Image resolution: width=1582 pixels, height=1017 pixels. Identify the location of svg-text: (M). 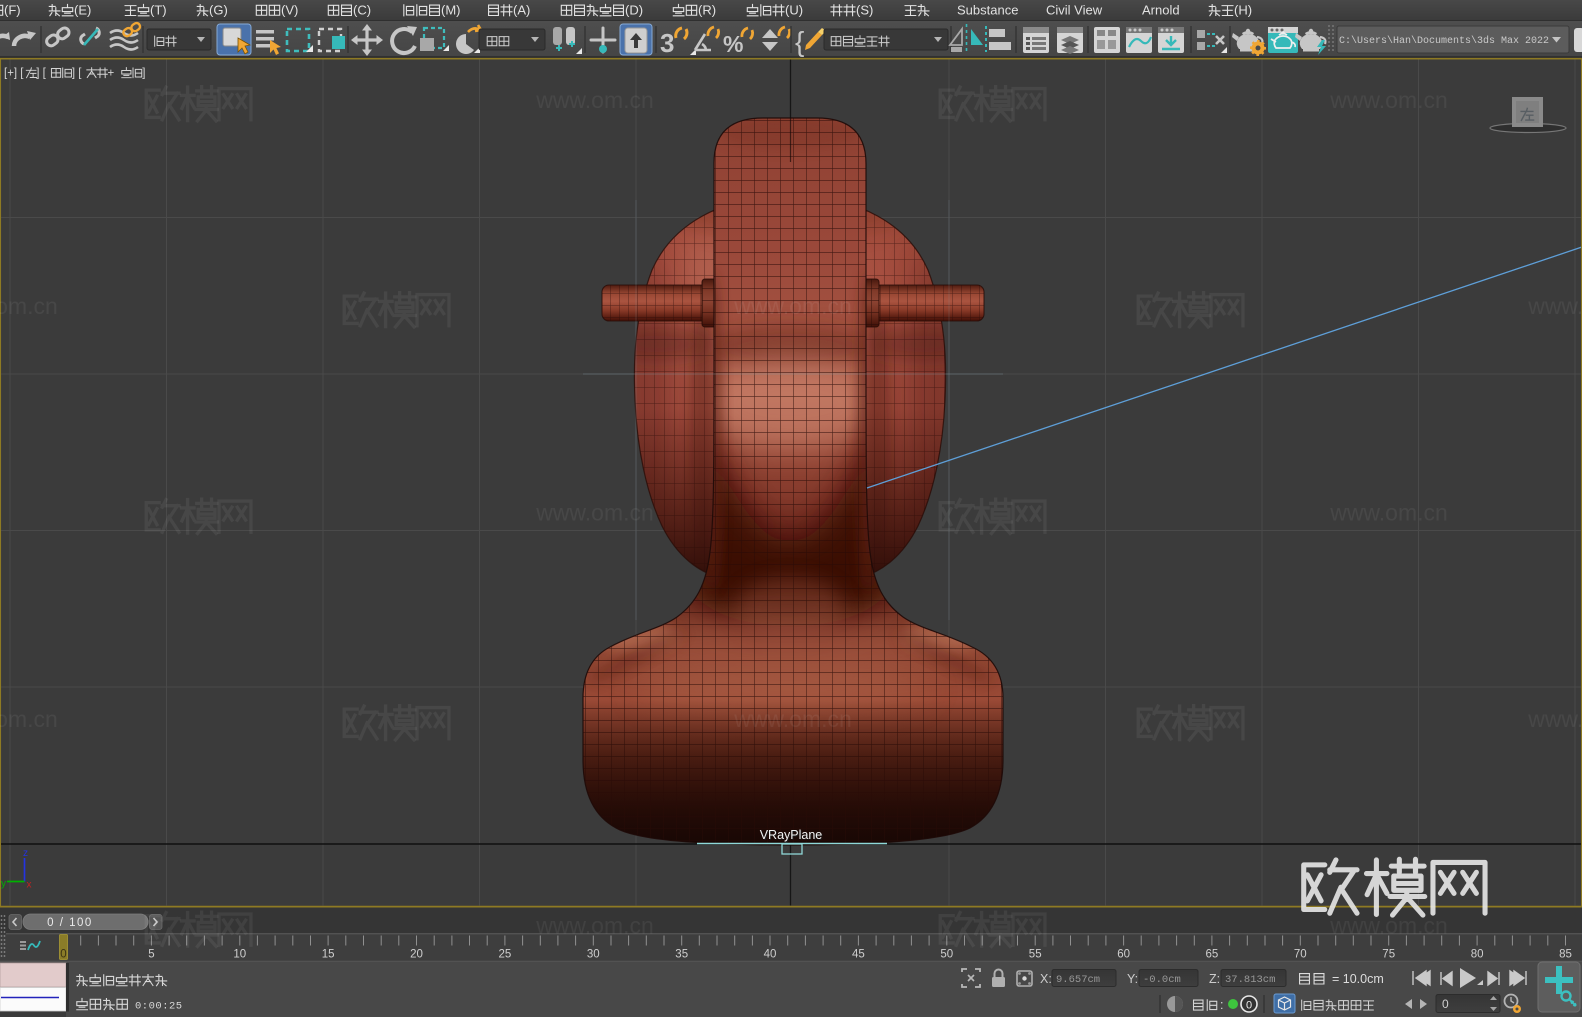
(451, 10).